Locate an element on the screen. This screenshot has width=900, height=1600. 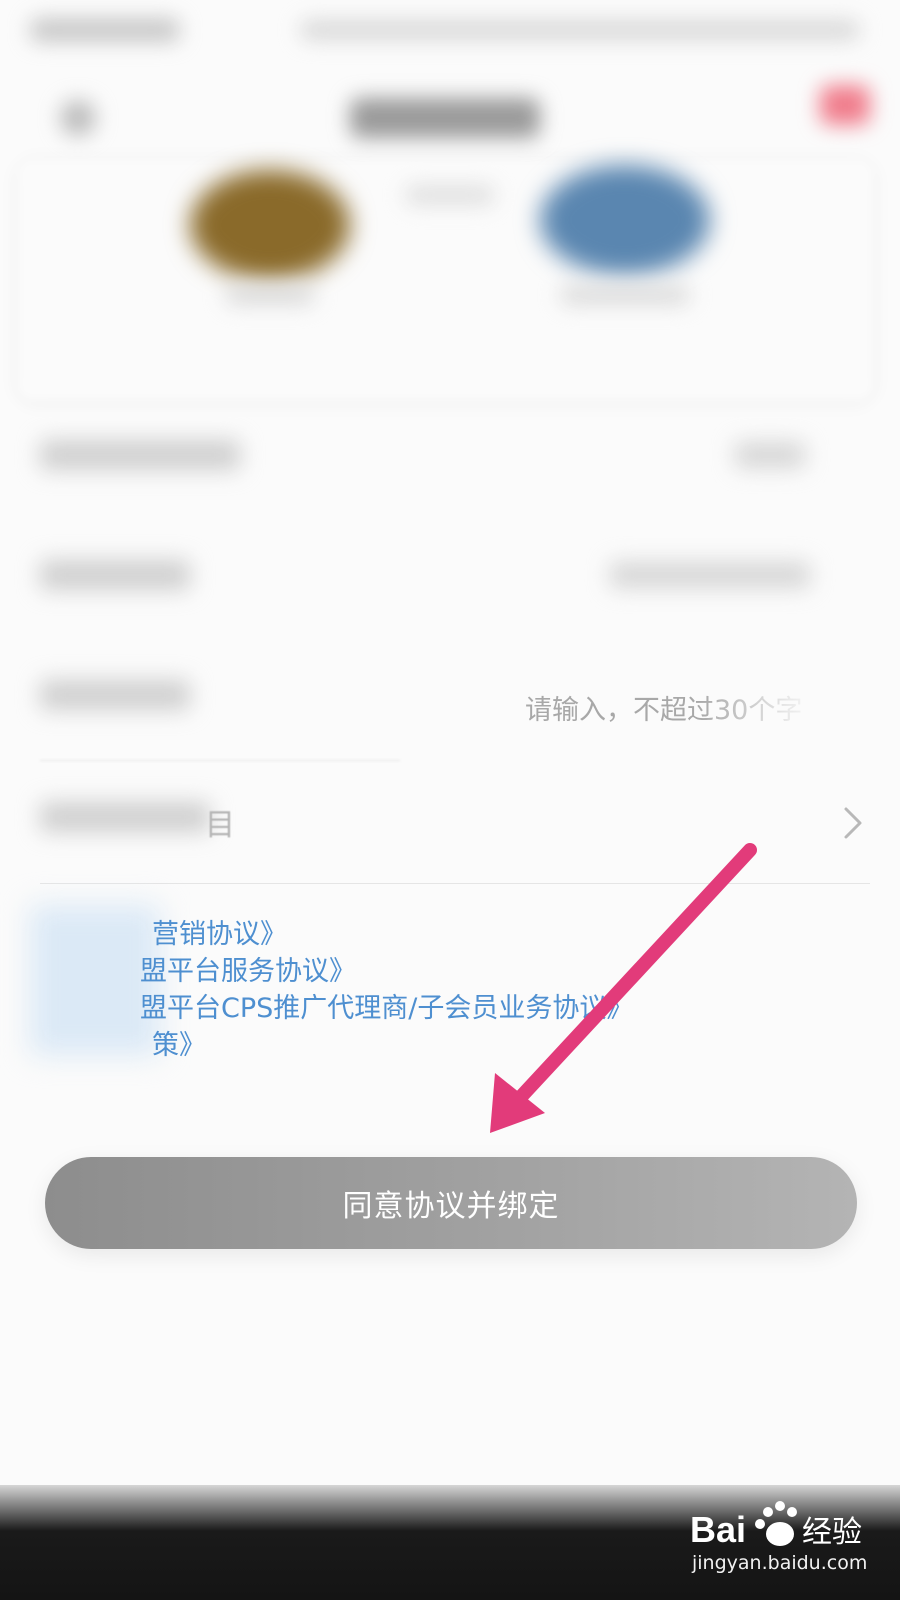
row-2-label-blur is located at coordinates (115, 575).